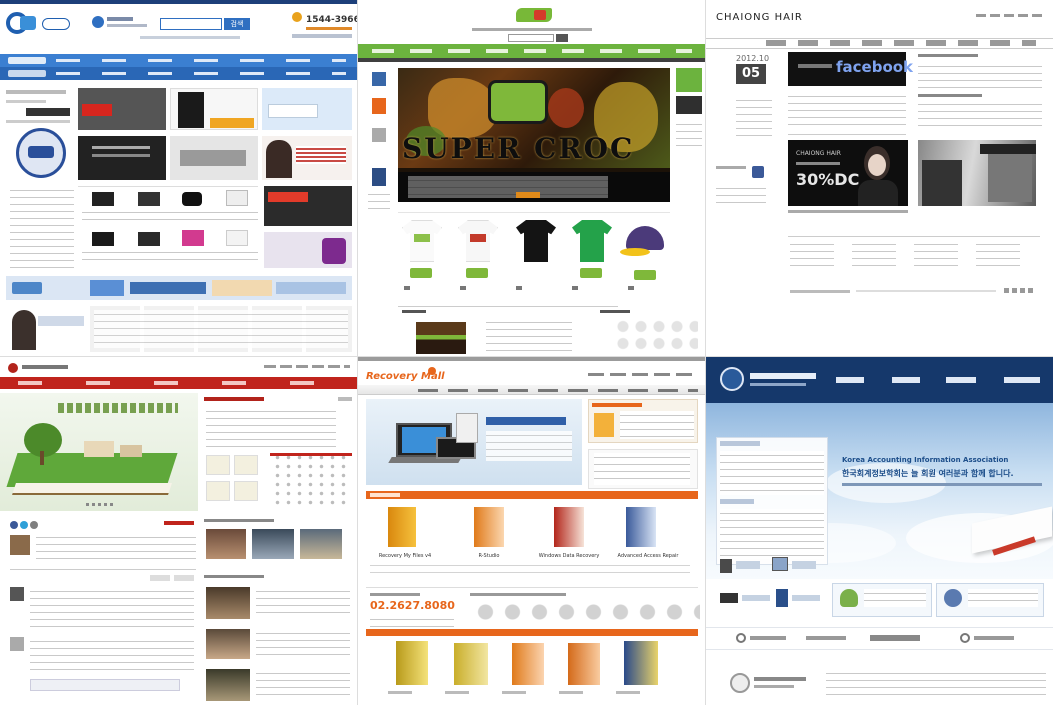 The image size is (1053, 705). Describe the element at coordinates (759, 17) in the screenshot. I see `site-logo: CHAIONG HAIR` at that location.